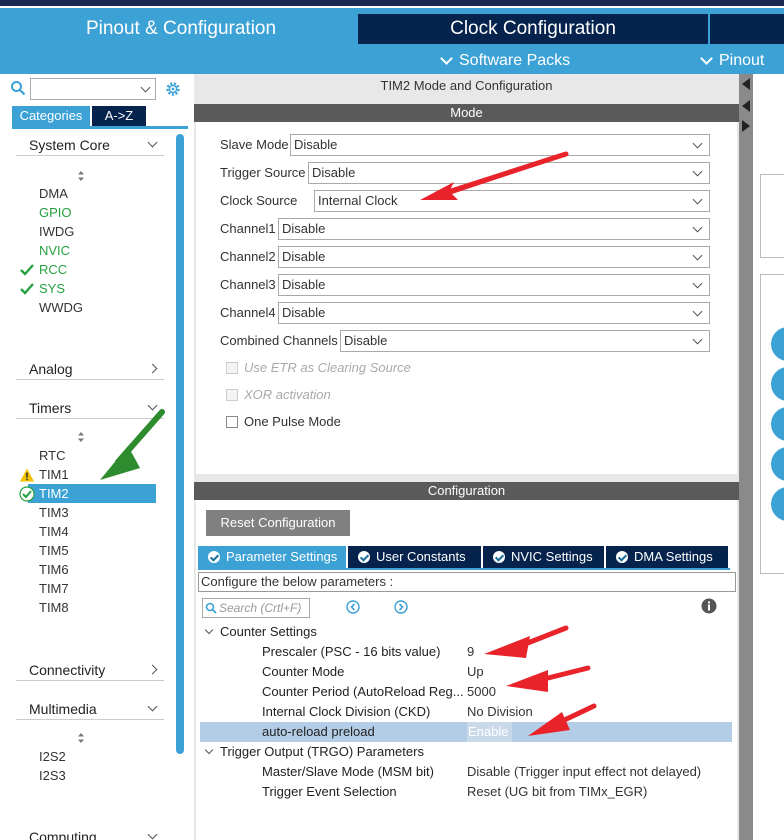 The width and height of the screenshot is (784, 840). What do you see at coordinates (490, 732) in the screenshot?
I see `param-value: Enable` at bounding box center [490, 732].